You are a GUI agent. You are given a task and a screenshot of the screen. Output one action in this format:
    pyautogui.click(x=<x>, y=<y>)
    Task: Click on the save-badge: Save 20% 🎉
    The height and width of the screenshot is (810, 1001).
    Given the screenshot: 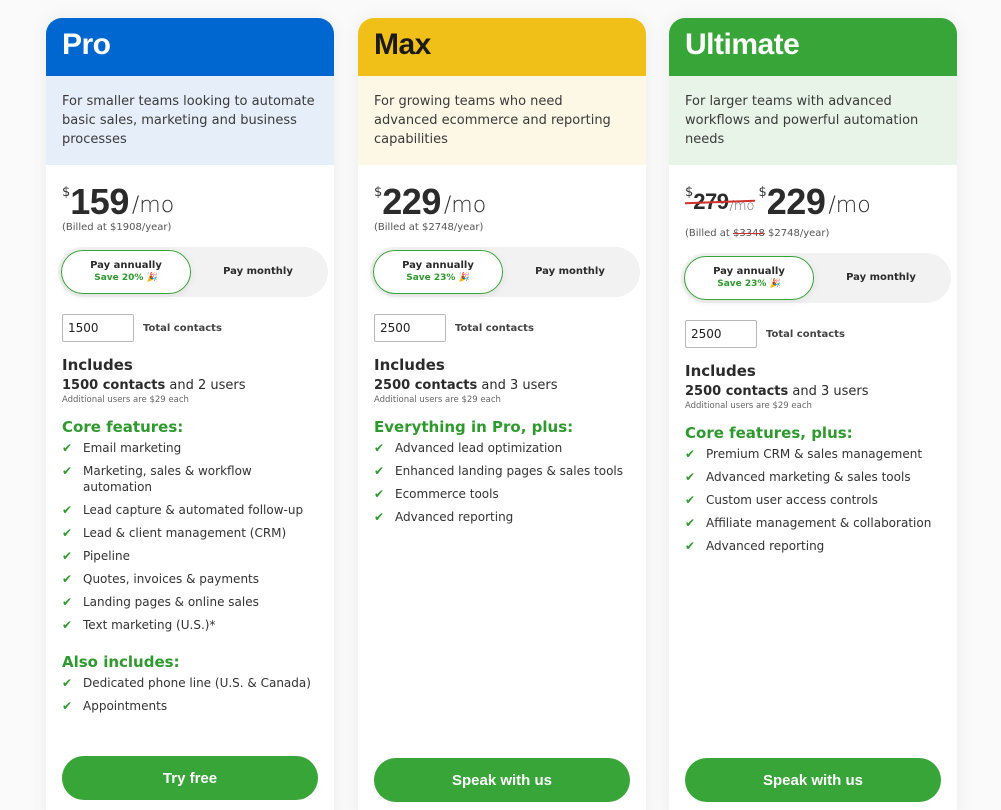 What is the action you would take?
    pyautogui.click(x=126, y=278)
    